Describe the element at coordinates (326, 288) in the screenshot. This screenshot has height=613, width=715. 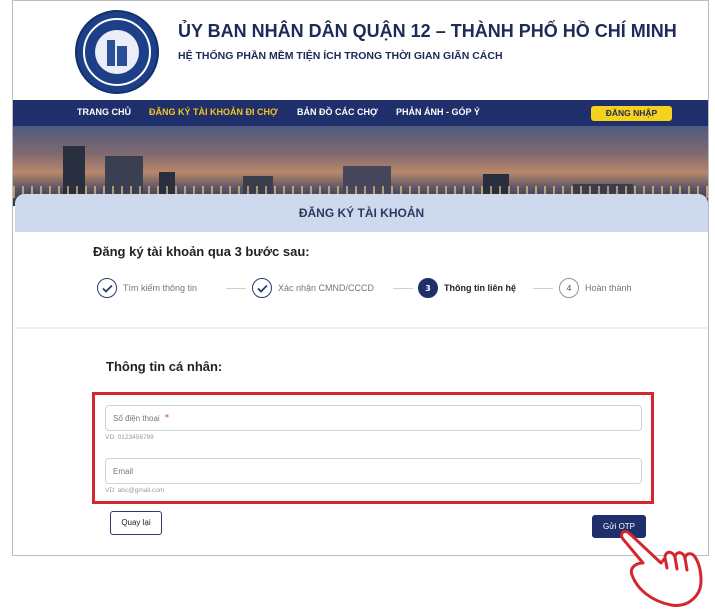
I see `step-label: Xác nhận CMND/CCCD` at that location.